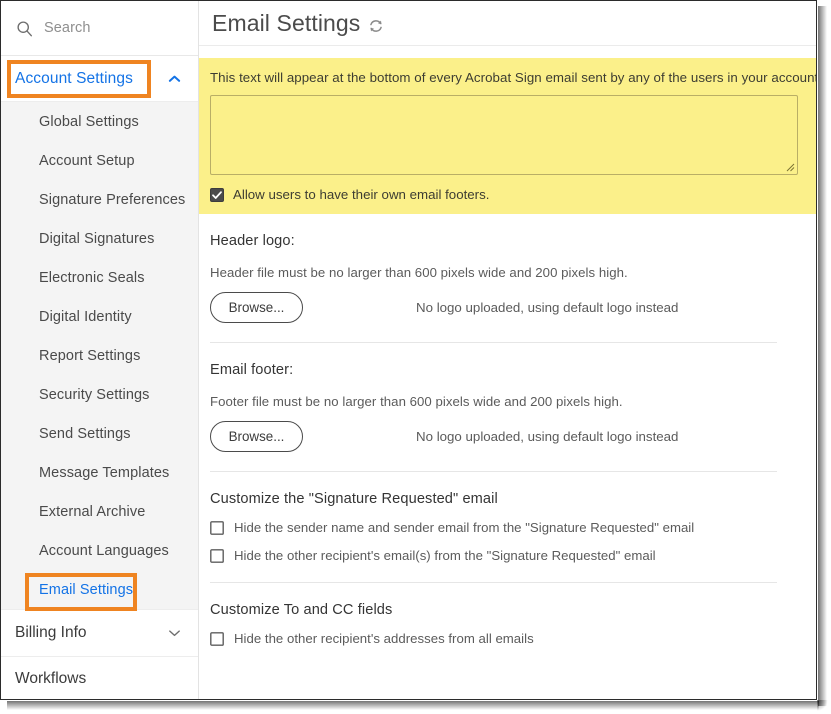 The width and height of the screenshot is (831, 714). I want to click on email-footer-logo-title: Email footer:, so click(252, 370).